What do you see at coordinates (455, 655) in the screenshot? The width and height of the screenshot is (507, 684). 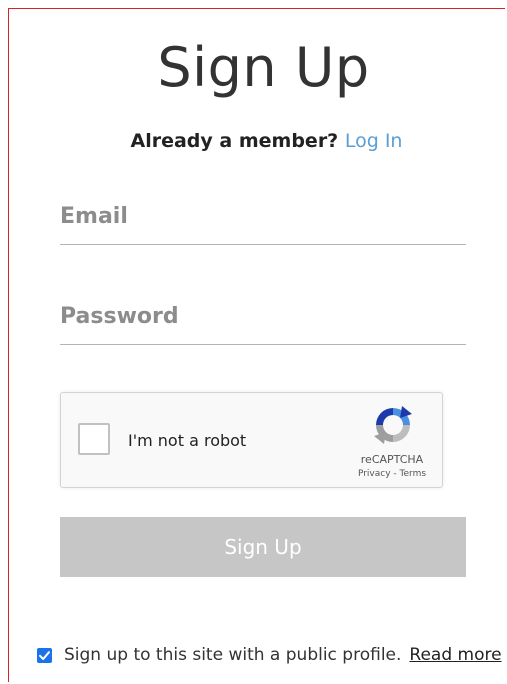 I see `read-more-link: Read more` at bounding box center [455, 655].